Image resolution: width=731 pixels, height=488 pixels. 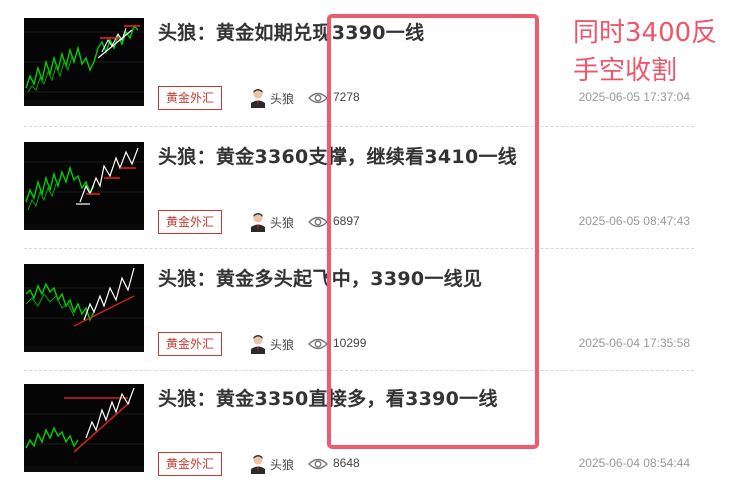 What do you see at coordinates (634, 463) in the screenshot?
I see `publish-date: 2025-06-04 08:54:44` at bounding box center [634, 463].